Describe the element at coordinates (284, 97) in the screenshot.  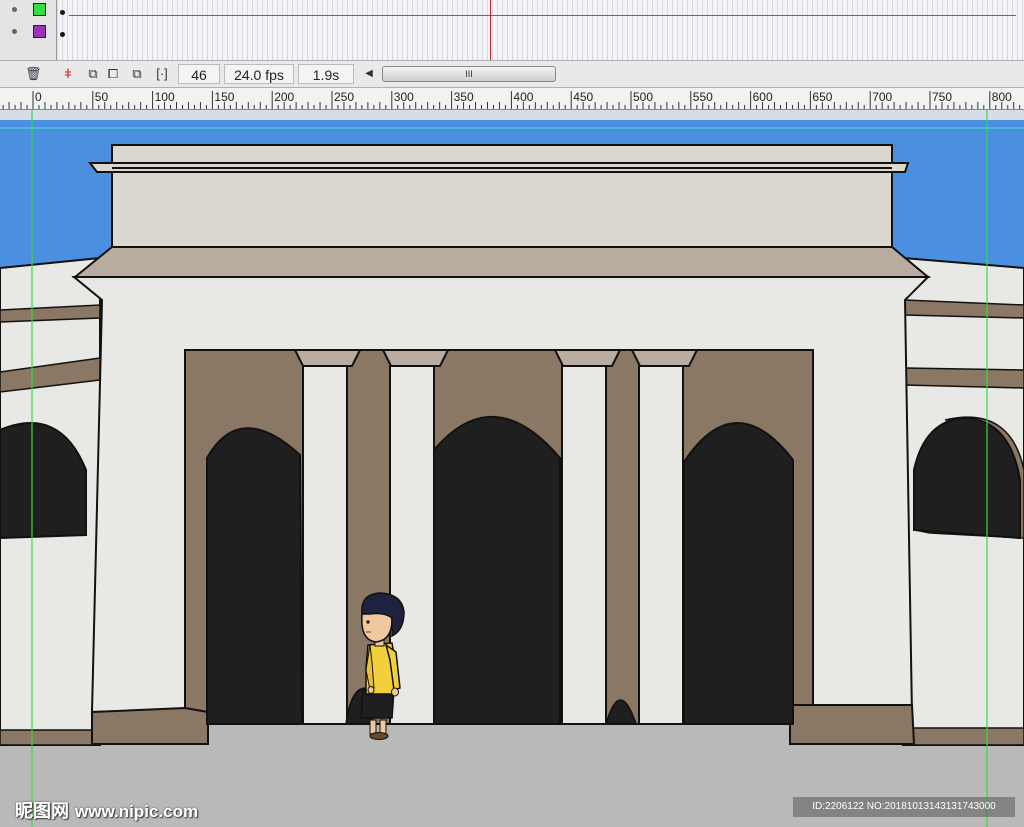
I see `ruler-label: 200` at that location.